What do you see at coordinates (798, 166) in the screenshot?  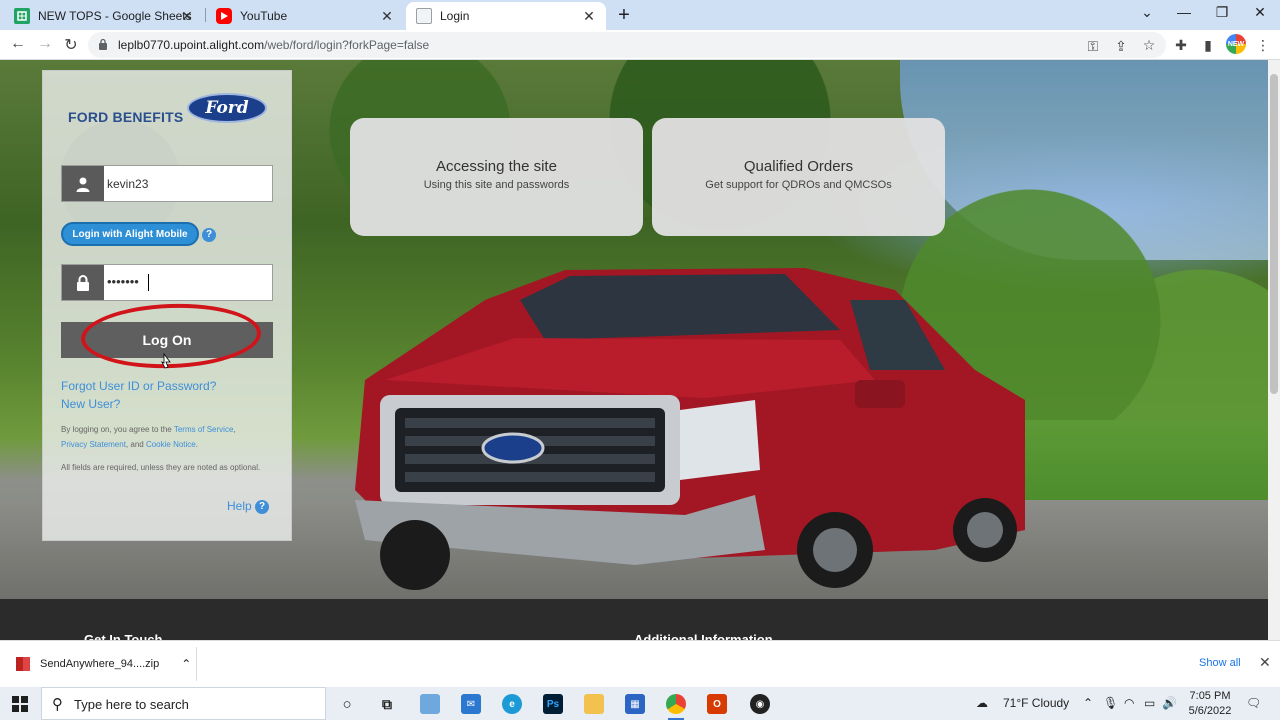 I see `card-title: Qualified Orders` at bounding box center [798, 166].